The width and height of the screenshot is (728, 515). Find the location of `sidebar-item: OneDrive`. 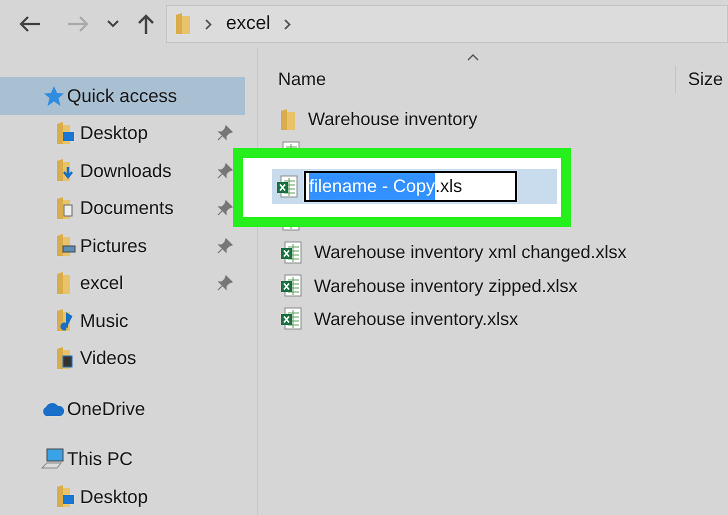

sidebar-item: OneDrive is located at coordinates (116, 409).